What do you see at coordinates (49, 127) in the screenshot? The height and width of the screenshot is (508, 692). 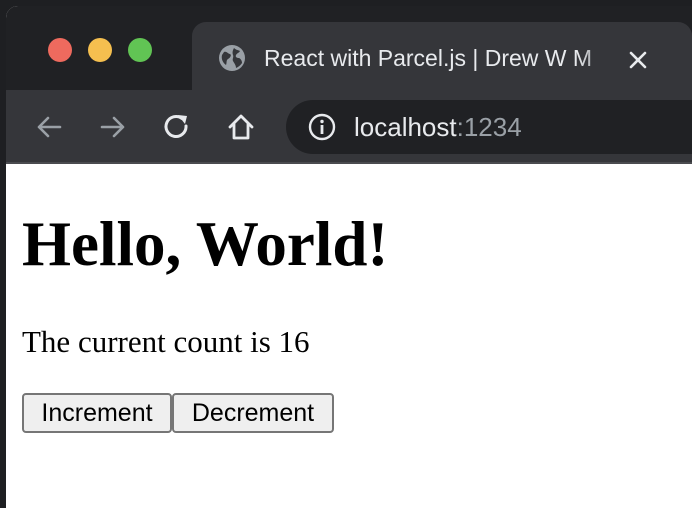 I see `arrow-left-icon` at bounding box center [49, 127].